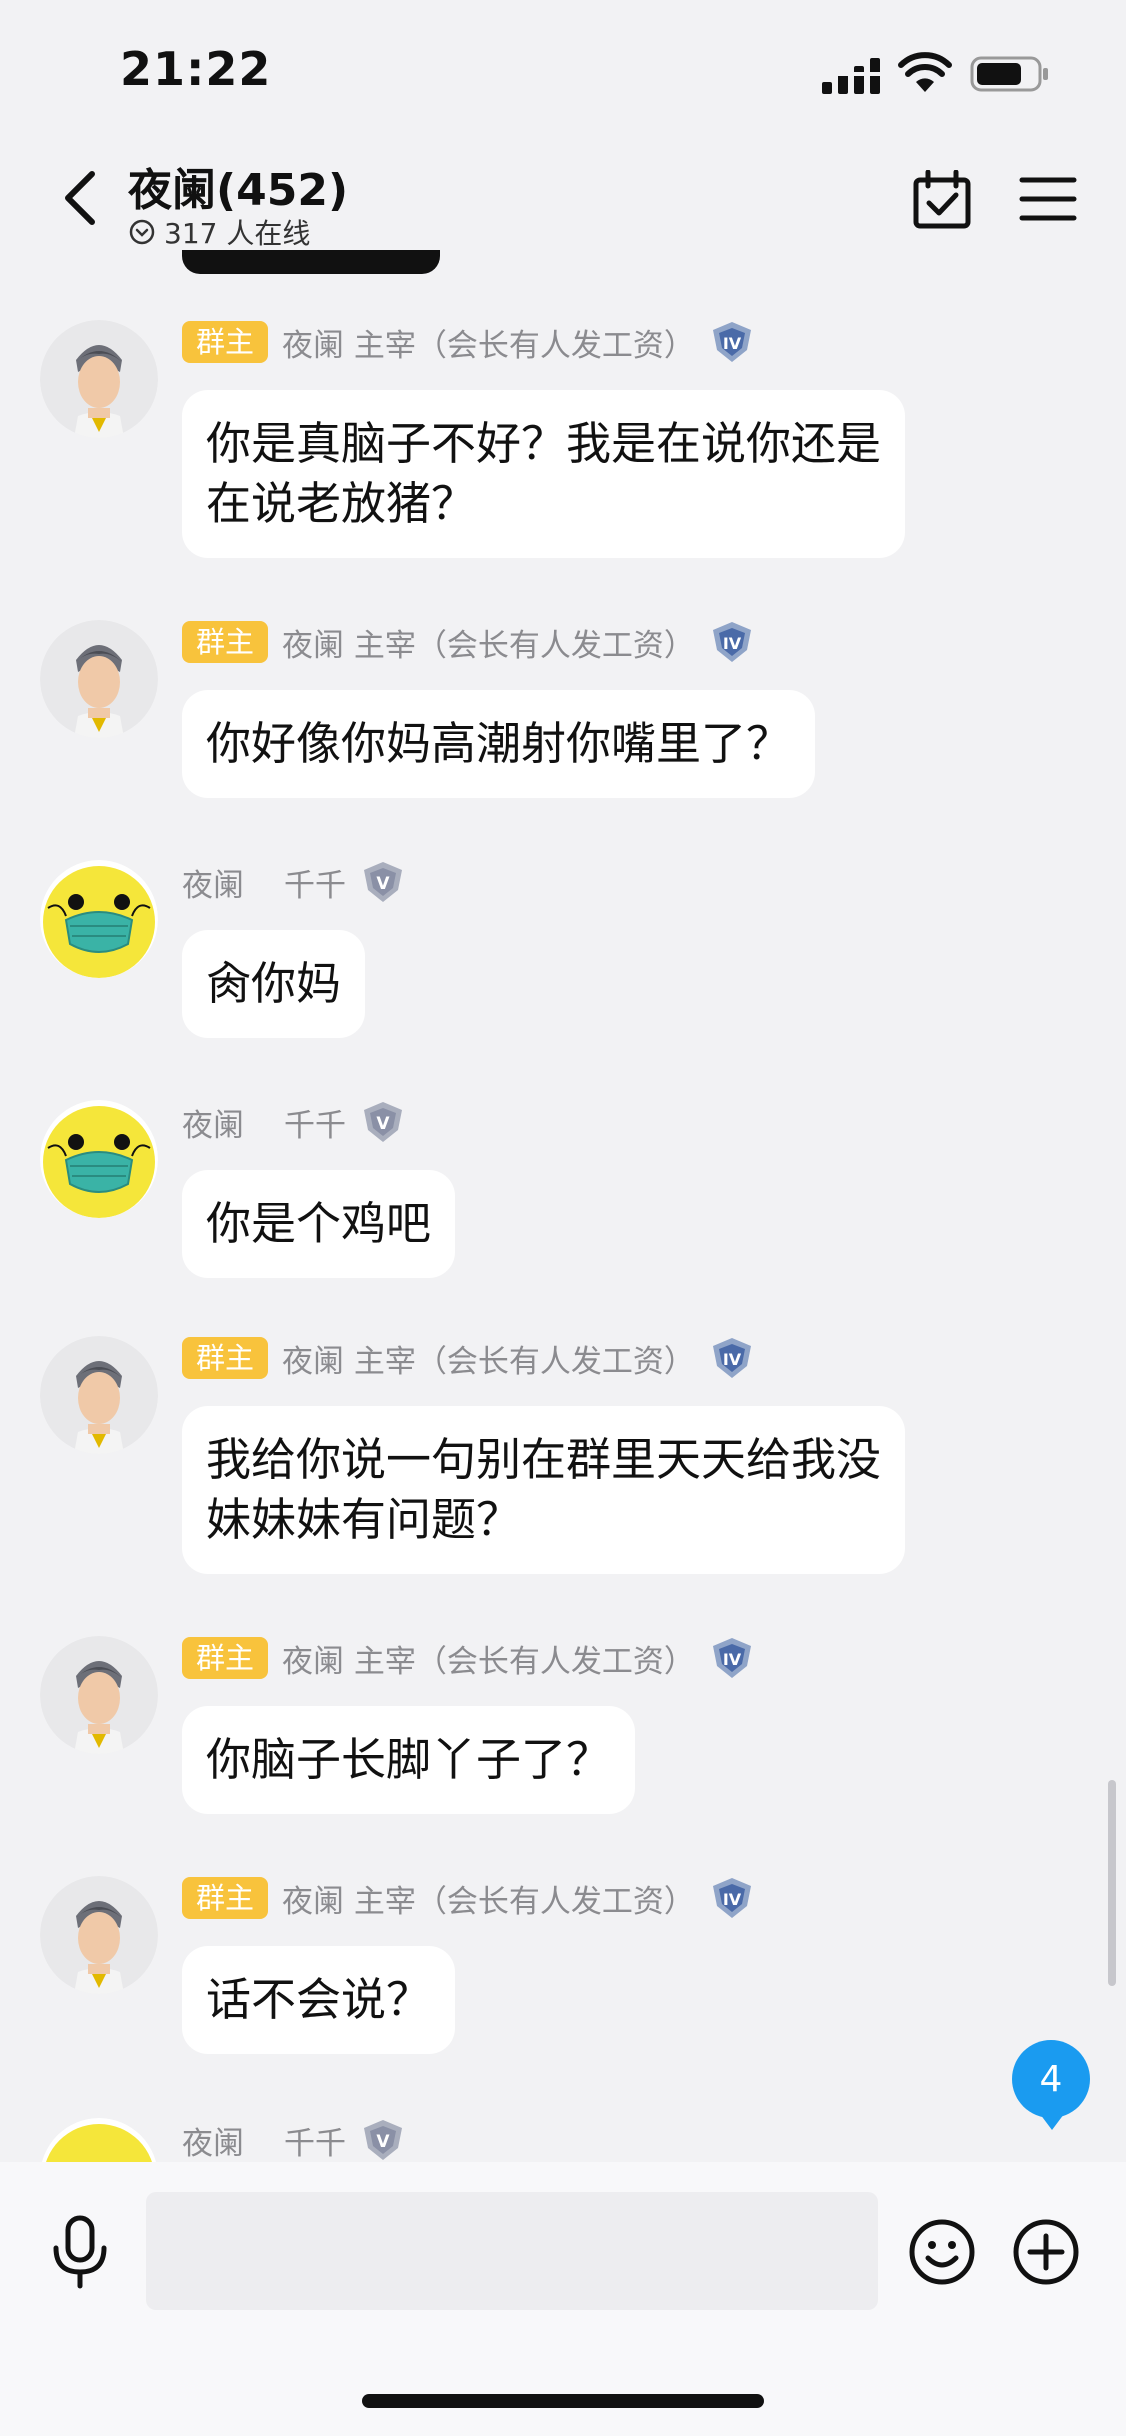  I want to click on message-bubble: 你是真脑子不好？我是在说你还是 在说老放猪？, so click(544, 474).